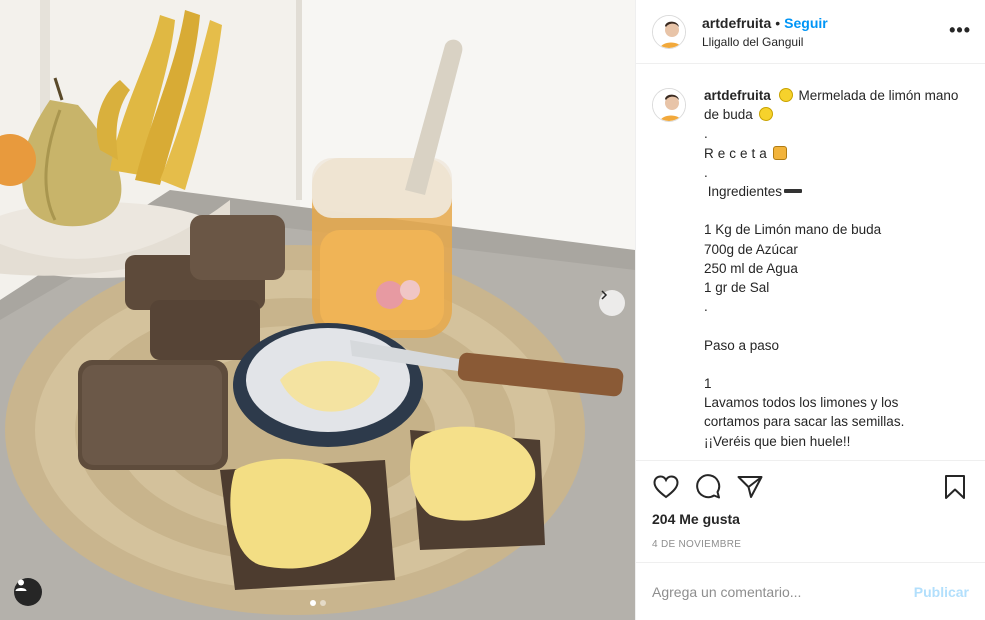 This screenshot has height=620, width=985. What do you see at coordinates (834, 191) in the screenshot?
I see `caption-line-ingredients: Ingredientes` at bounding box center [834, 191].